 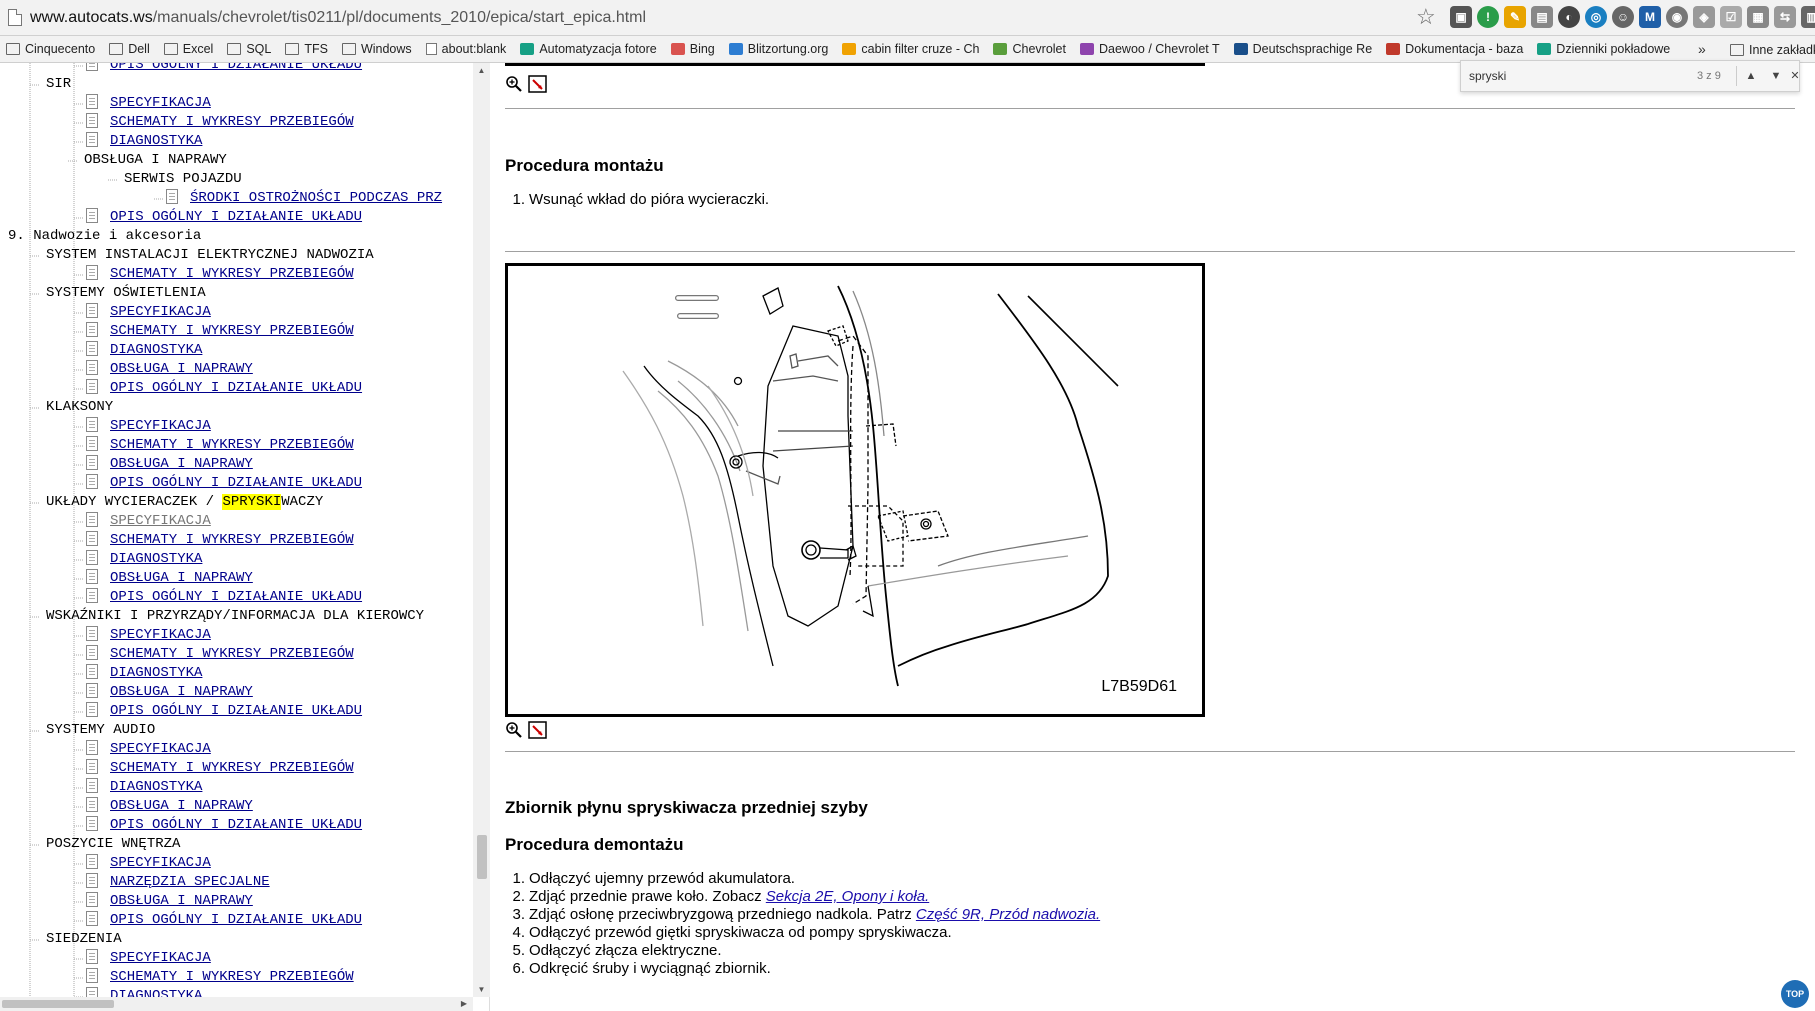 I want to click on extension-icon: ☺, so click(x=1623, y=17).